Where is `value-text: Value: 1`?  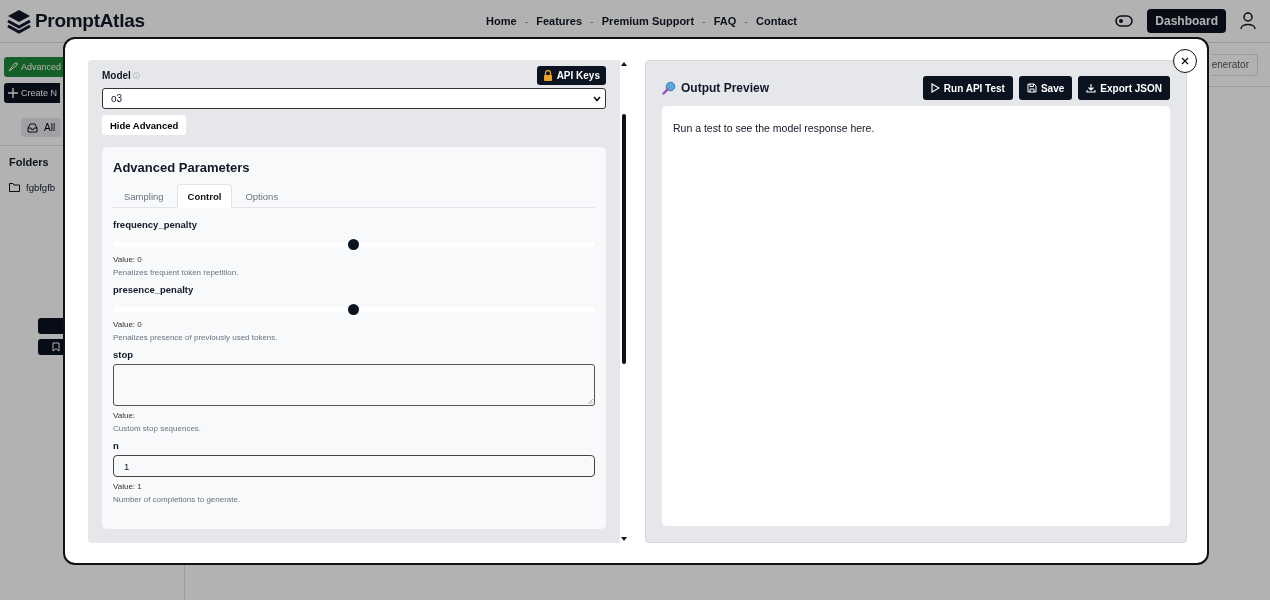
value-text: Value: 1 is located at coordinates (128, 486).